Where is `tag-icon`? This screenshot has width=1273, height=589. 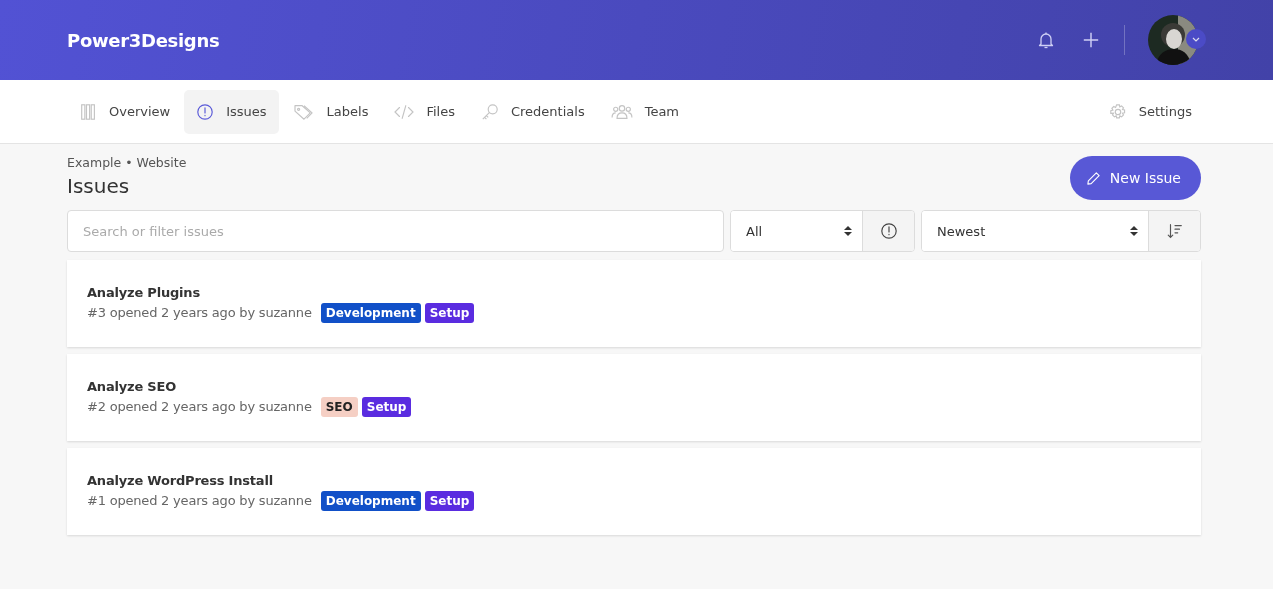 tag-icon is located at coordinates (303, 111).